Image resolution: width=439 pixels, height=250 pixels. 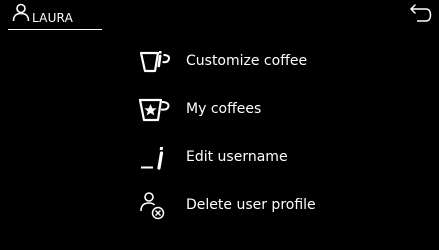 I want to click on menu-item-my-coffees: My coffees, so click(x=266, y=110).